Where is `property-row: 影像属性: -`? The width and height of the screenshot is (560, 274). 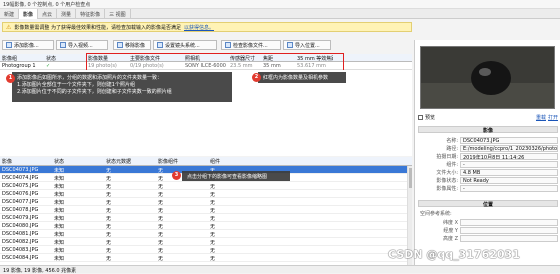 property-row: 影像属性: - is located at coordinates (488, 188).